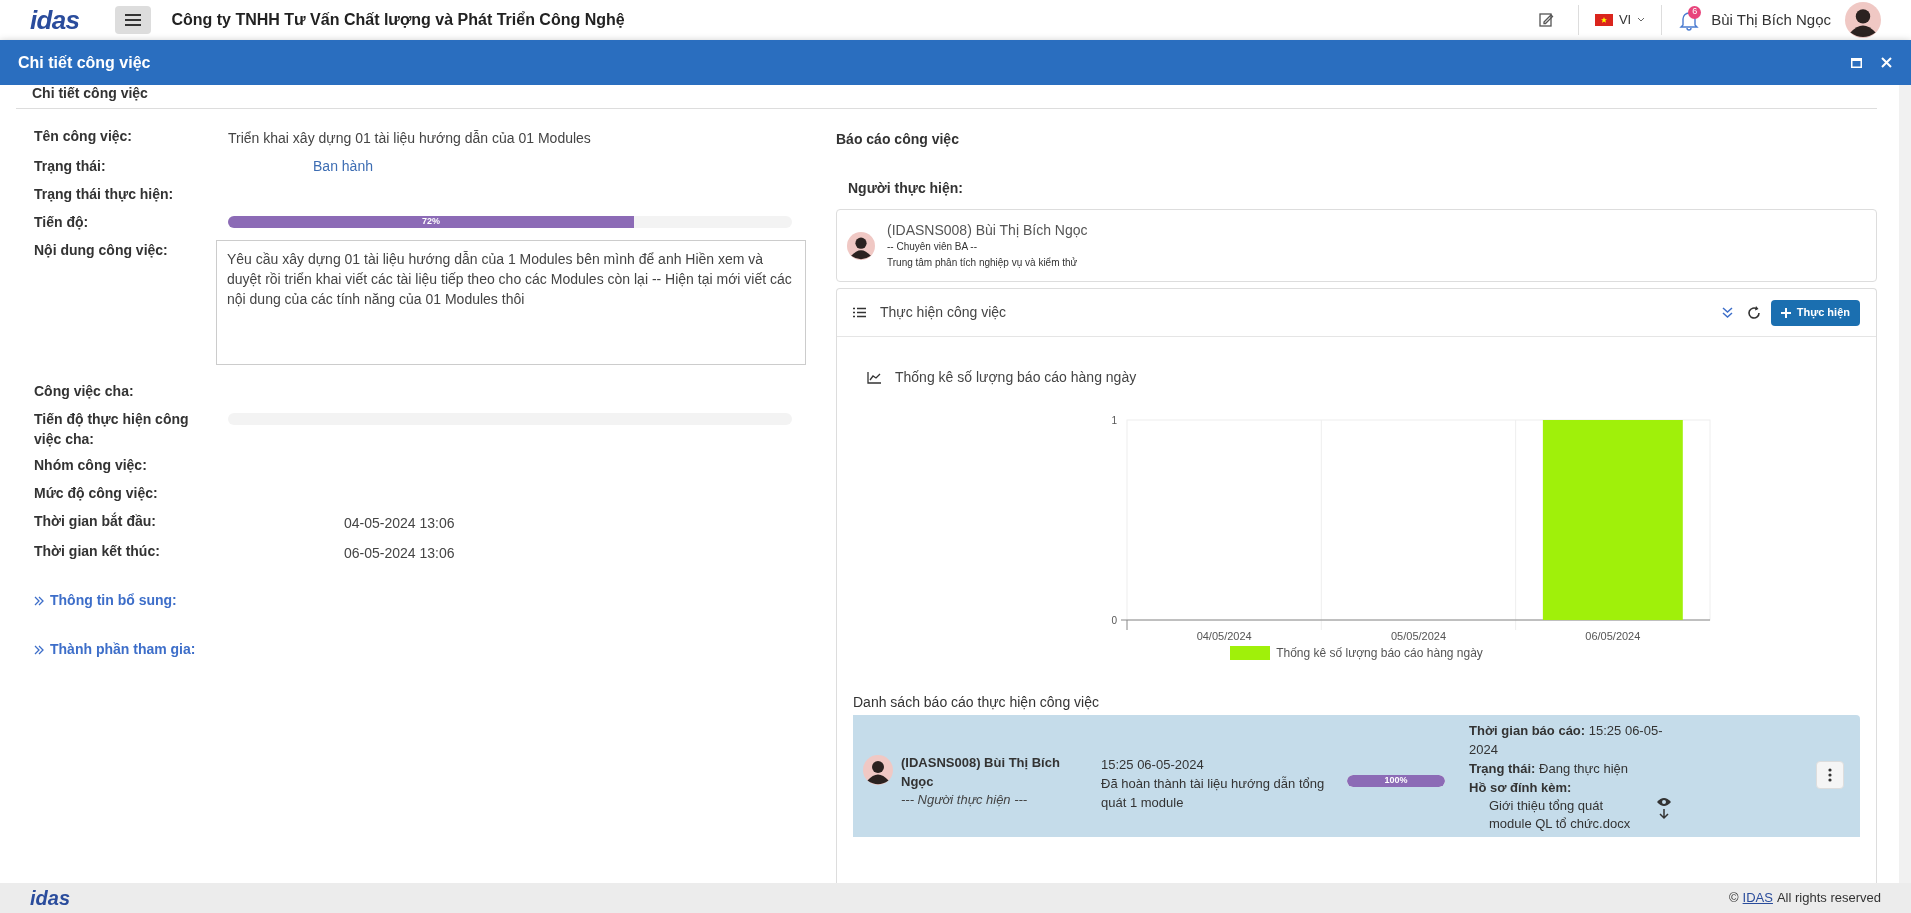 The image size is (1911, 913). Describe the element at coordinates (343, 166) in the screenshot. I see `status-value: Ban hành` at that location.